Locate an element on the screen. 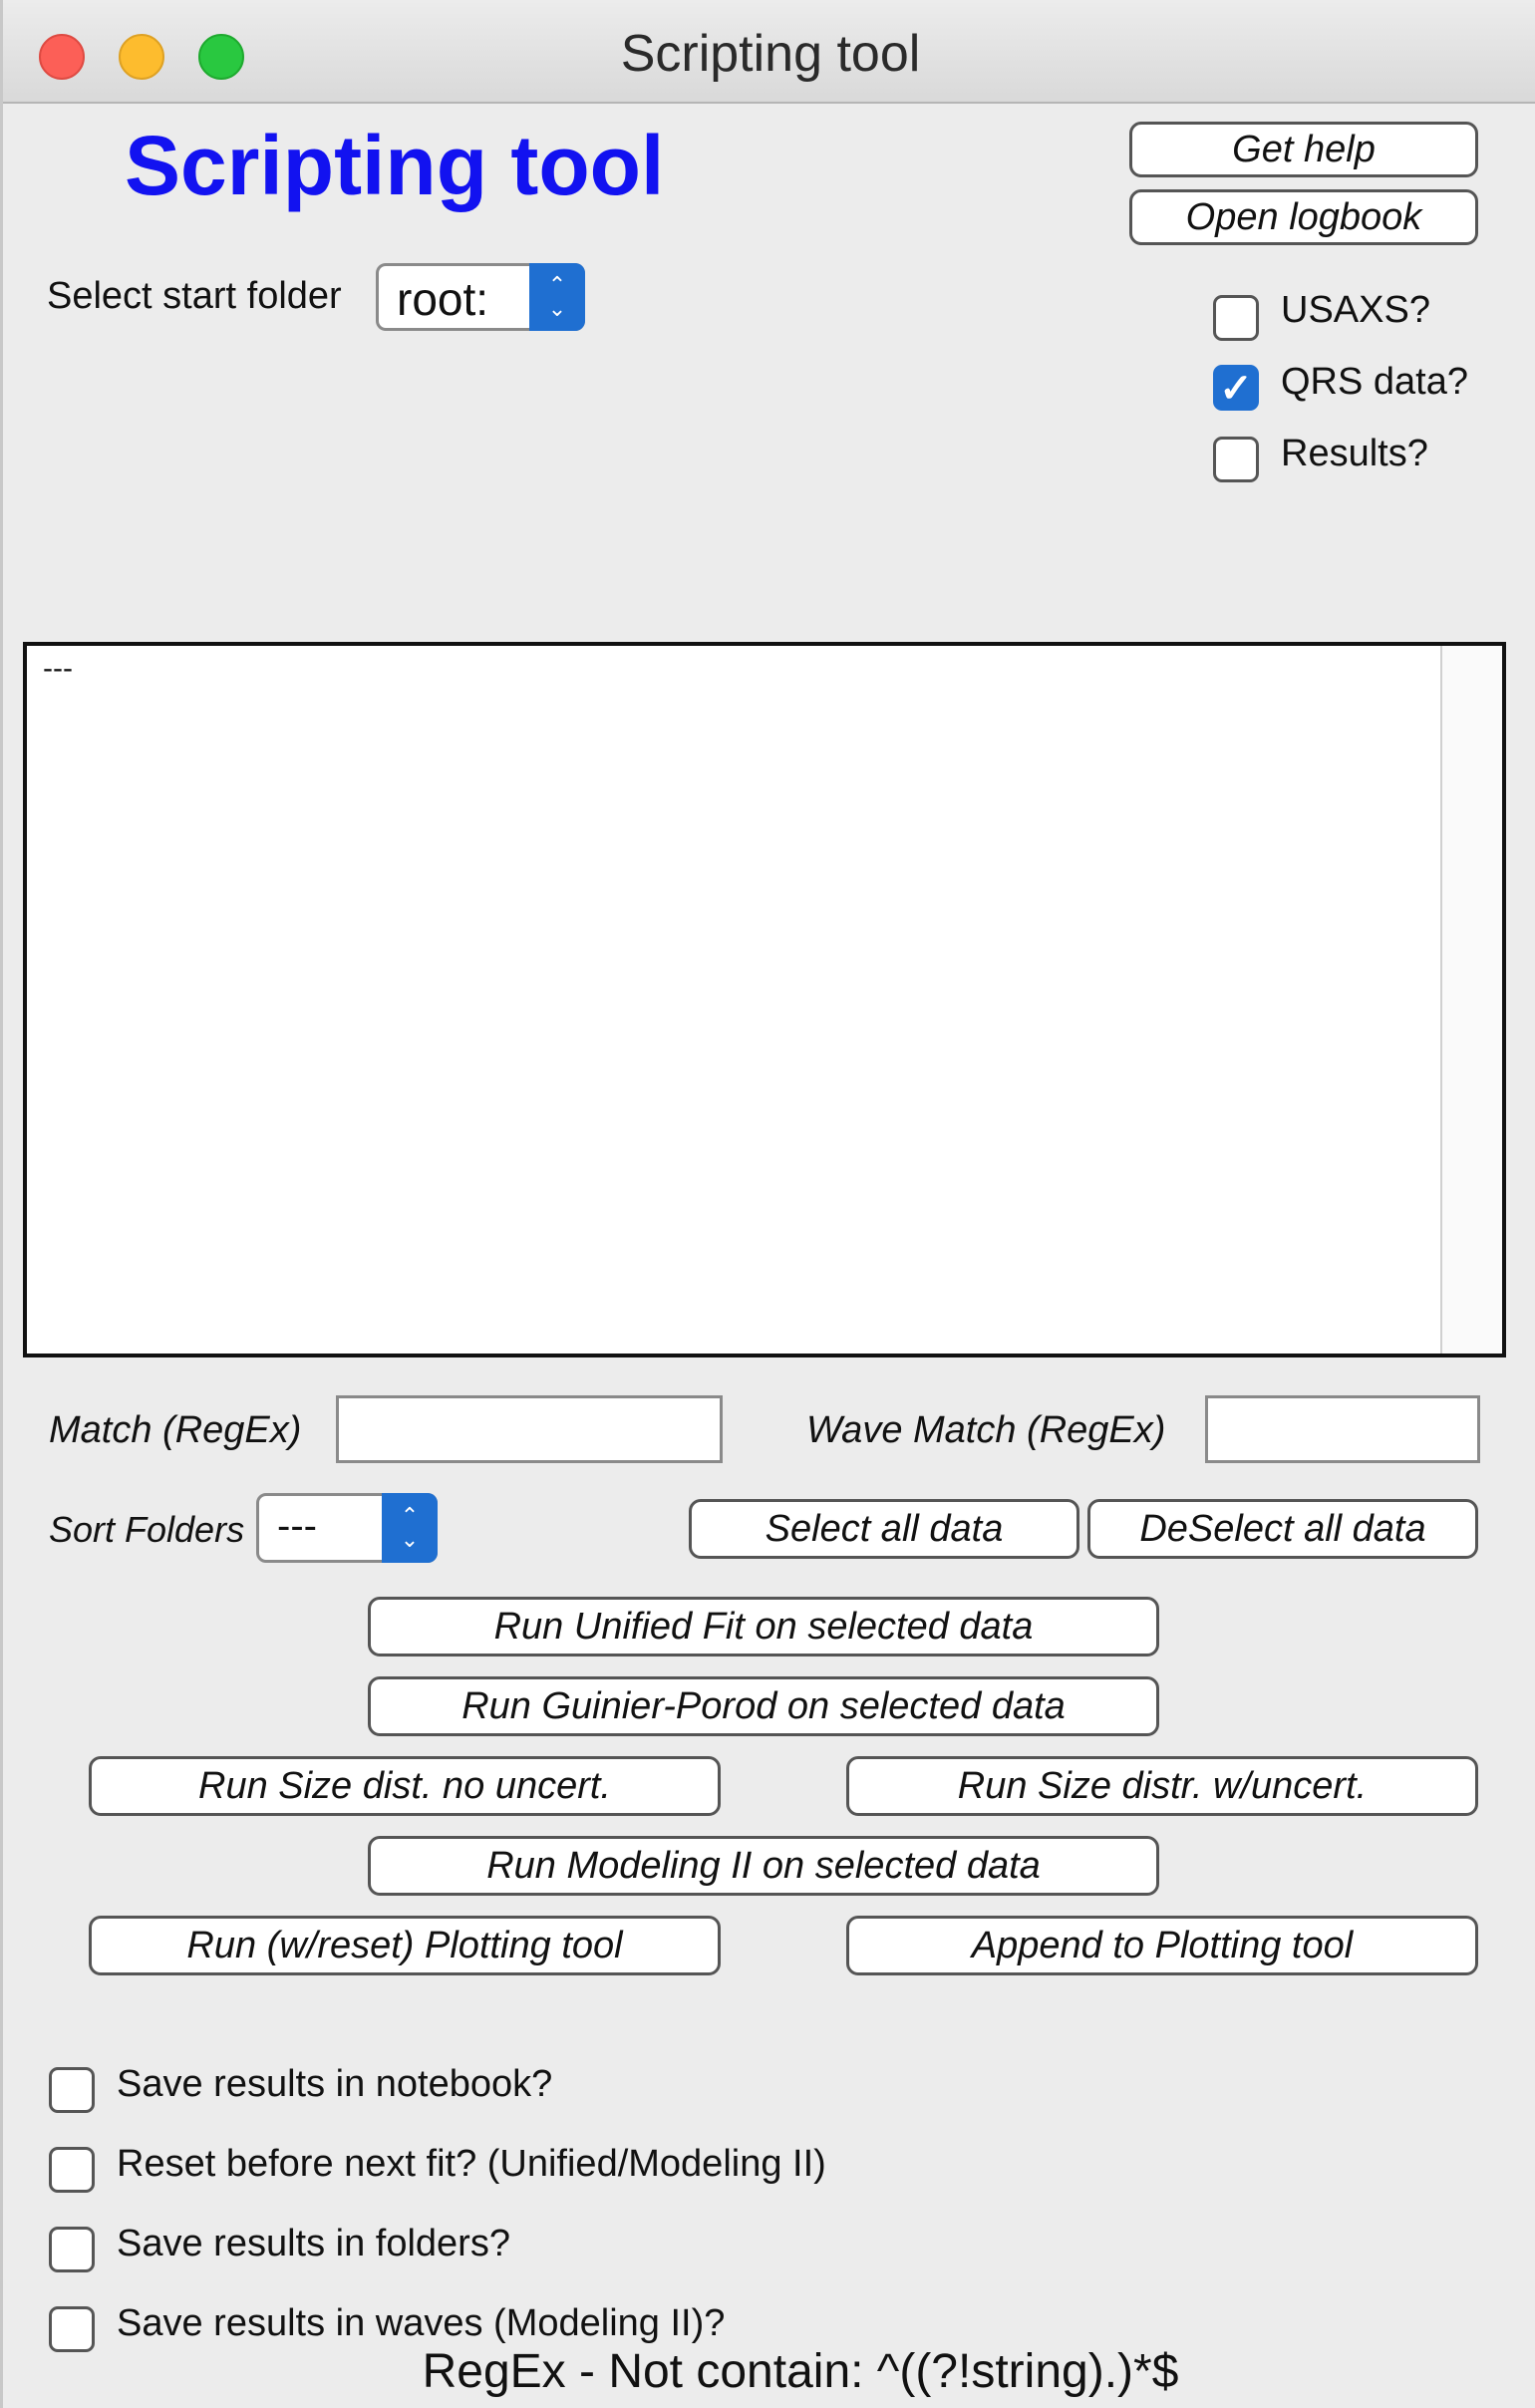  list-item: --- is located at coordinates (58, 669).